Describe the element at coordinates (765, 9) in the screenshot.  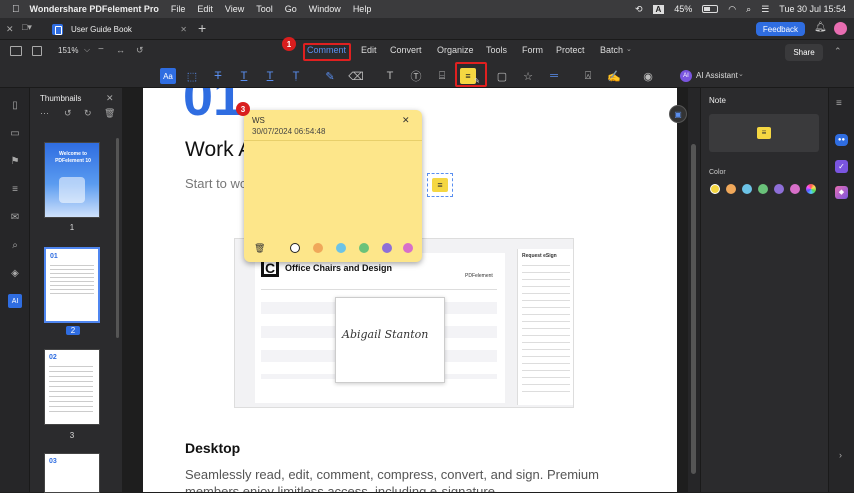
I see `control-center-icon: ☰` at that location.